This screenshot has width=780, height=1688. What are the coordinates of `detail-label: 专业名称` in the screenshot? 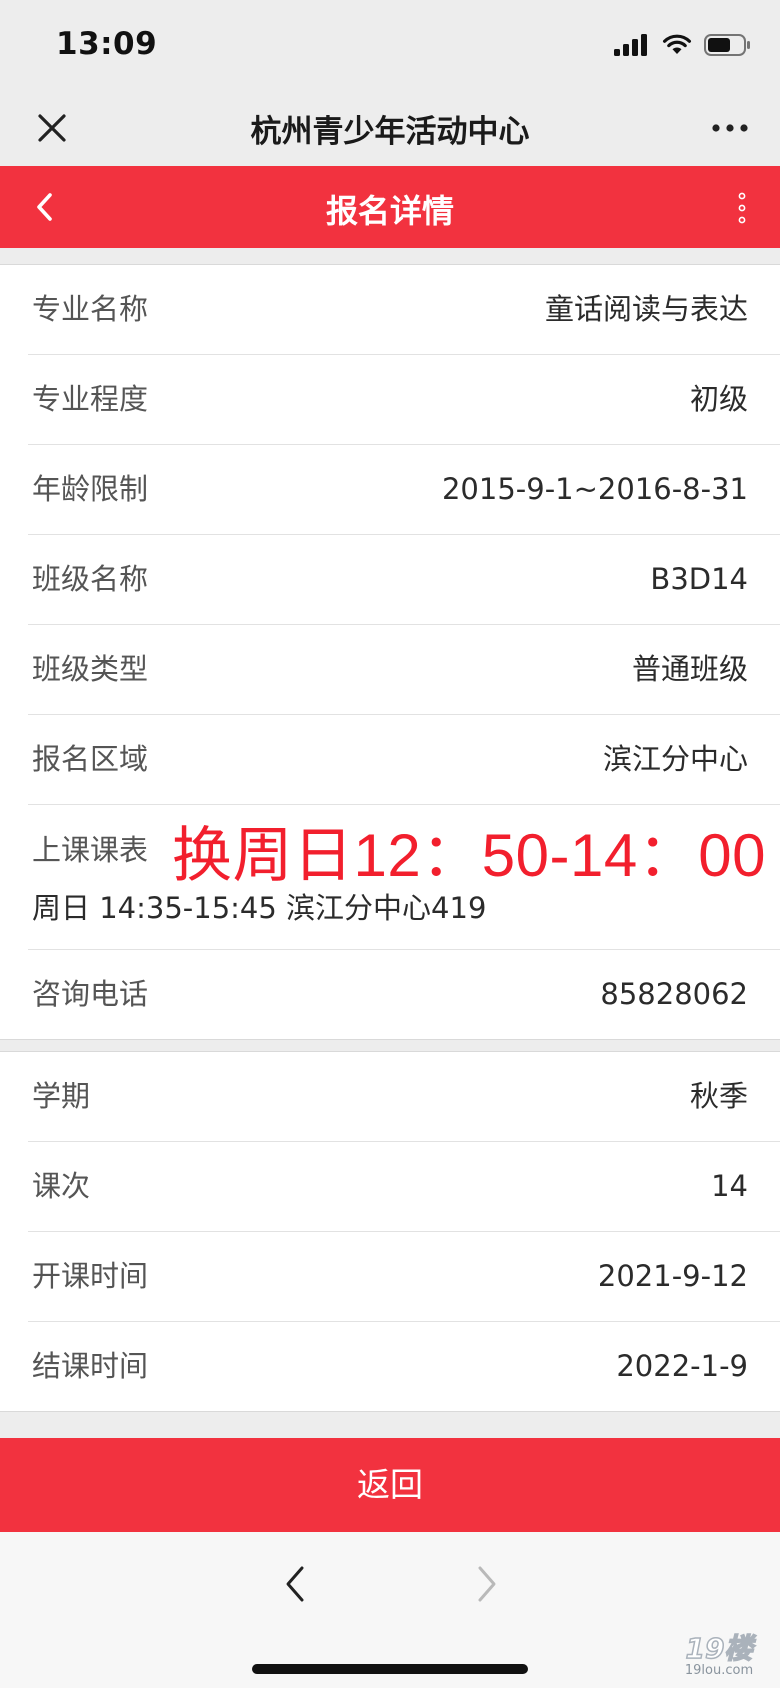 It's located at (90, 309).